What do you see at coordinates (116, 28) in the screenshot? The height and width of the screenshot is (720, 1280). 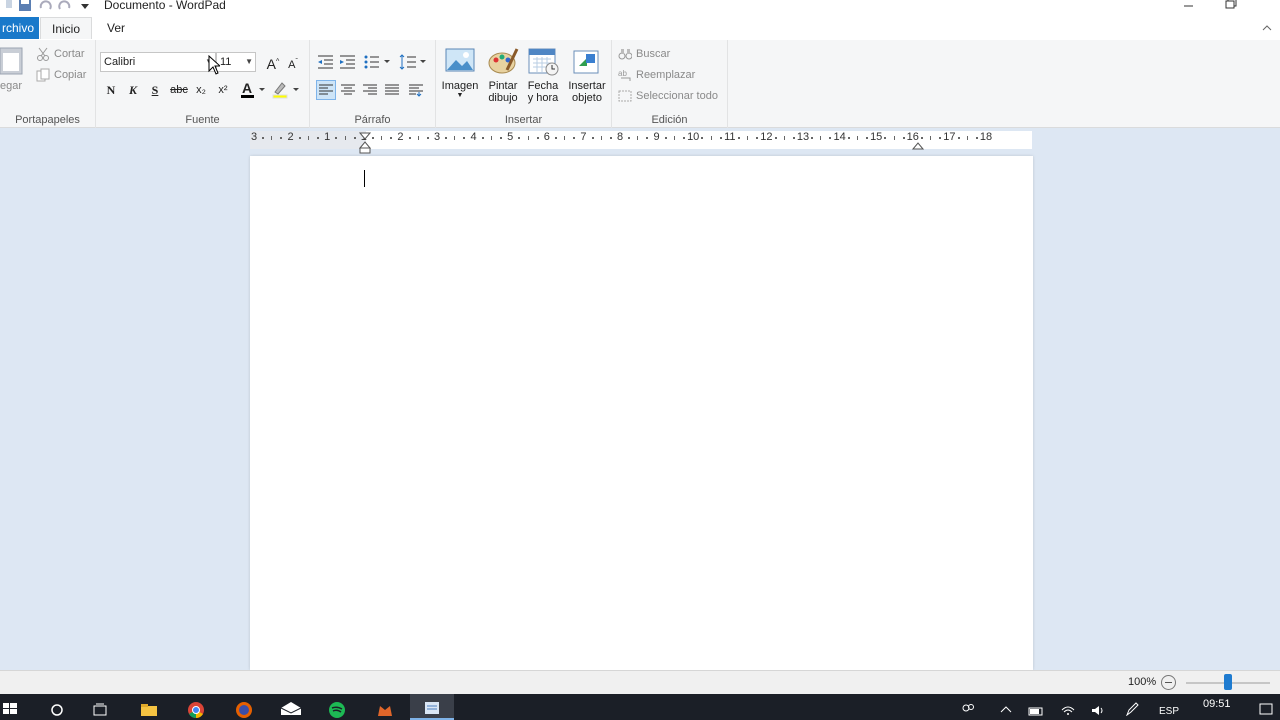 I see `tab-view: Ver` at bounding box center [116, 28].